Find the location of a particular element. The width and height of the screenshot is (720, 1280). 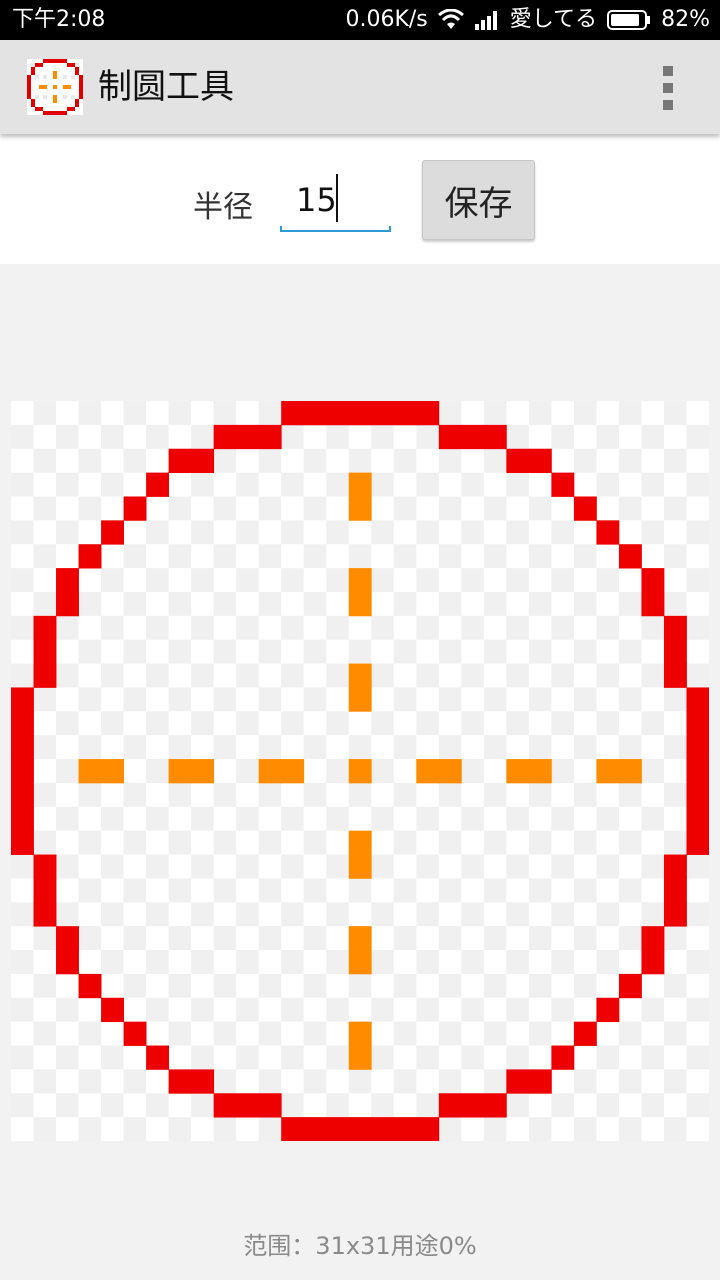

overflow-menu-icon is located at coordinates (668, 88).